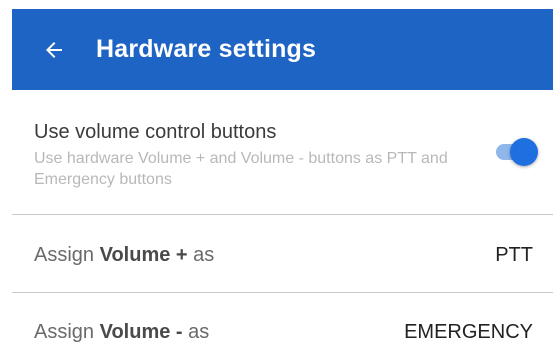  I want to click on arrow-left-icon, so click(54, 49).